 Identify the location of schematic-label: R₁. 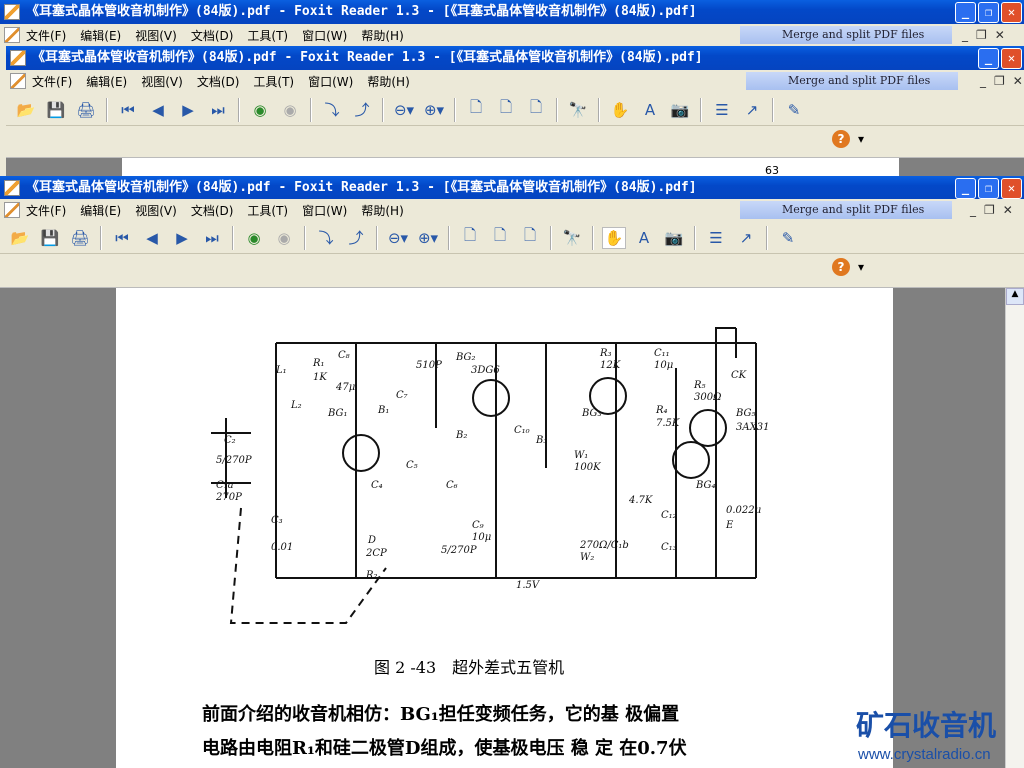
(318, 363).